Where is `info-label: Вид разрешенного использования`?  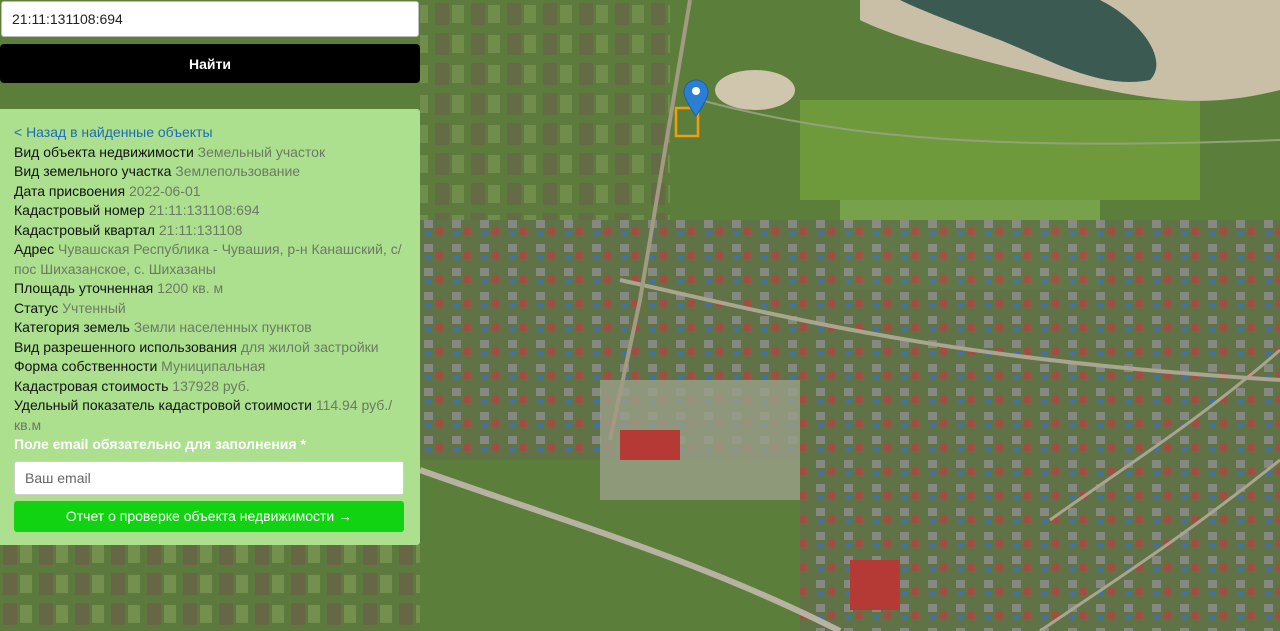
info-label: Вид разрешенного использования is located at coordinates (125, 346).